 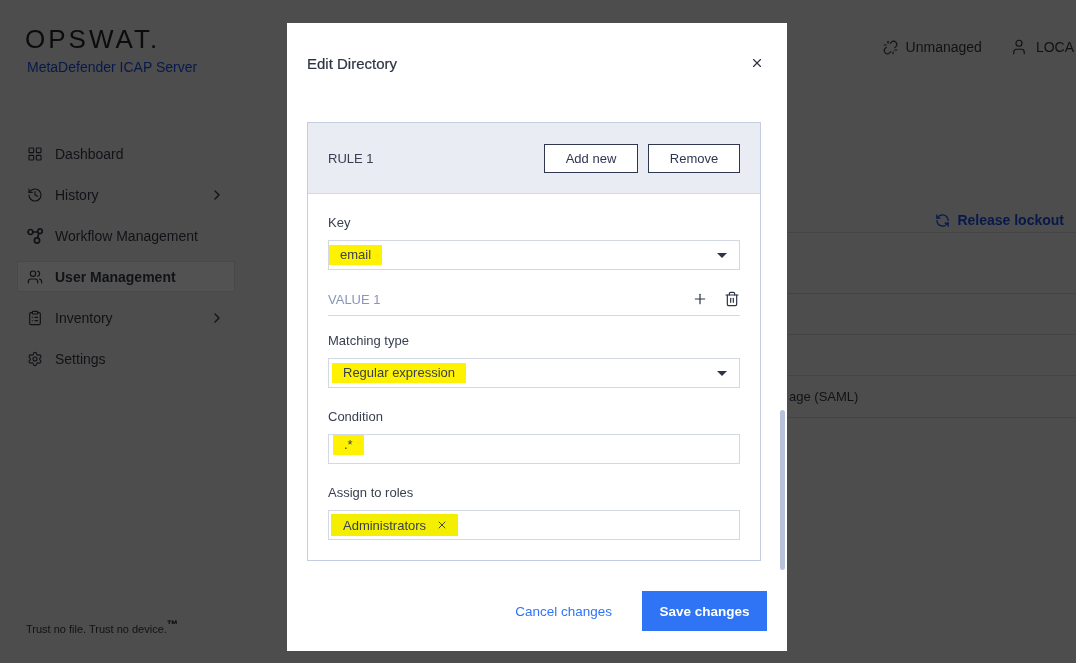 I want to click on sidebar-item: Settings, so click(x=126, y=358).